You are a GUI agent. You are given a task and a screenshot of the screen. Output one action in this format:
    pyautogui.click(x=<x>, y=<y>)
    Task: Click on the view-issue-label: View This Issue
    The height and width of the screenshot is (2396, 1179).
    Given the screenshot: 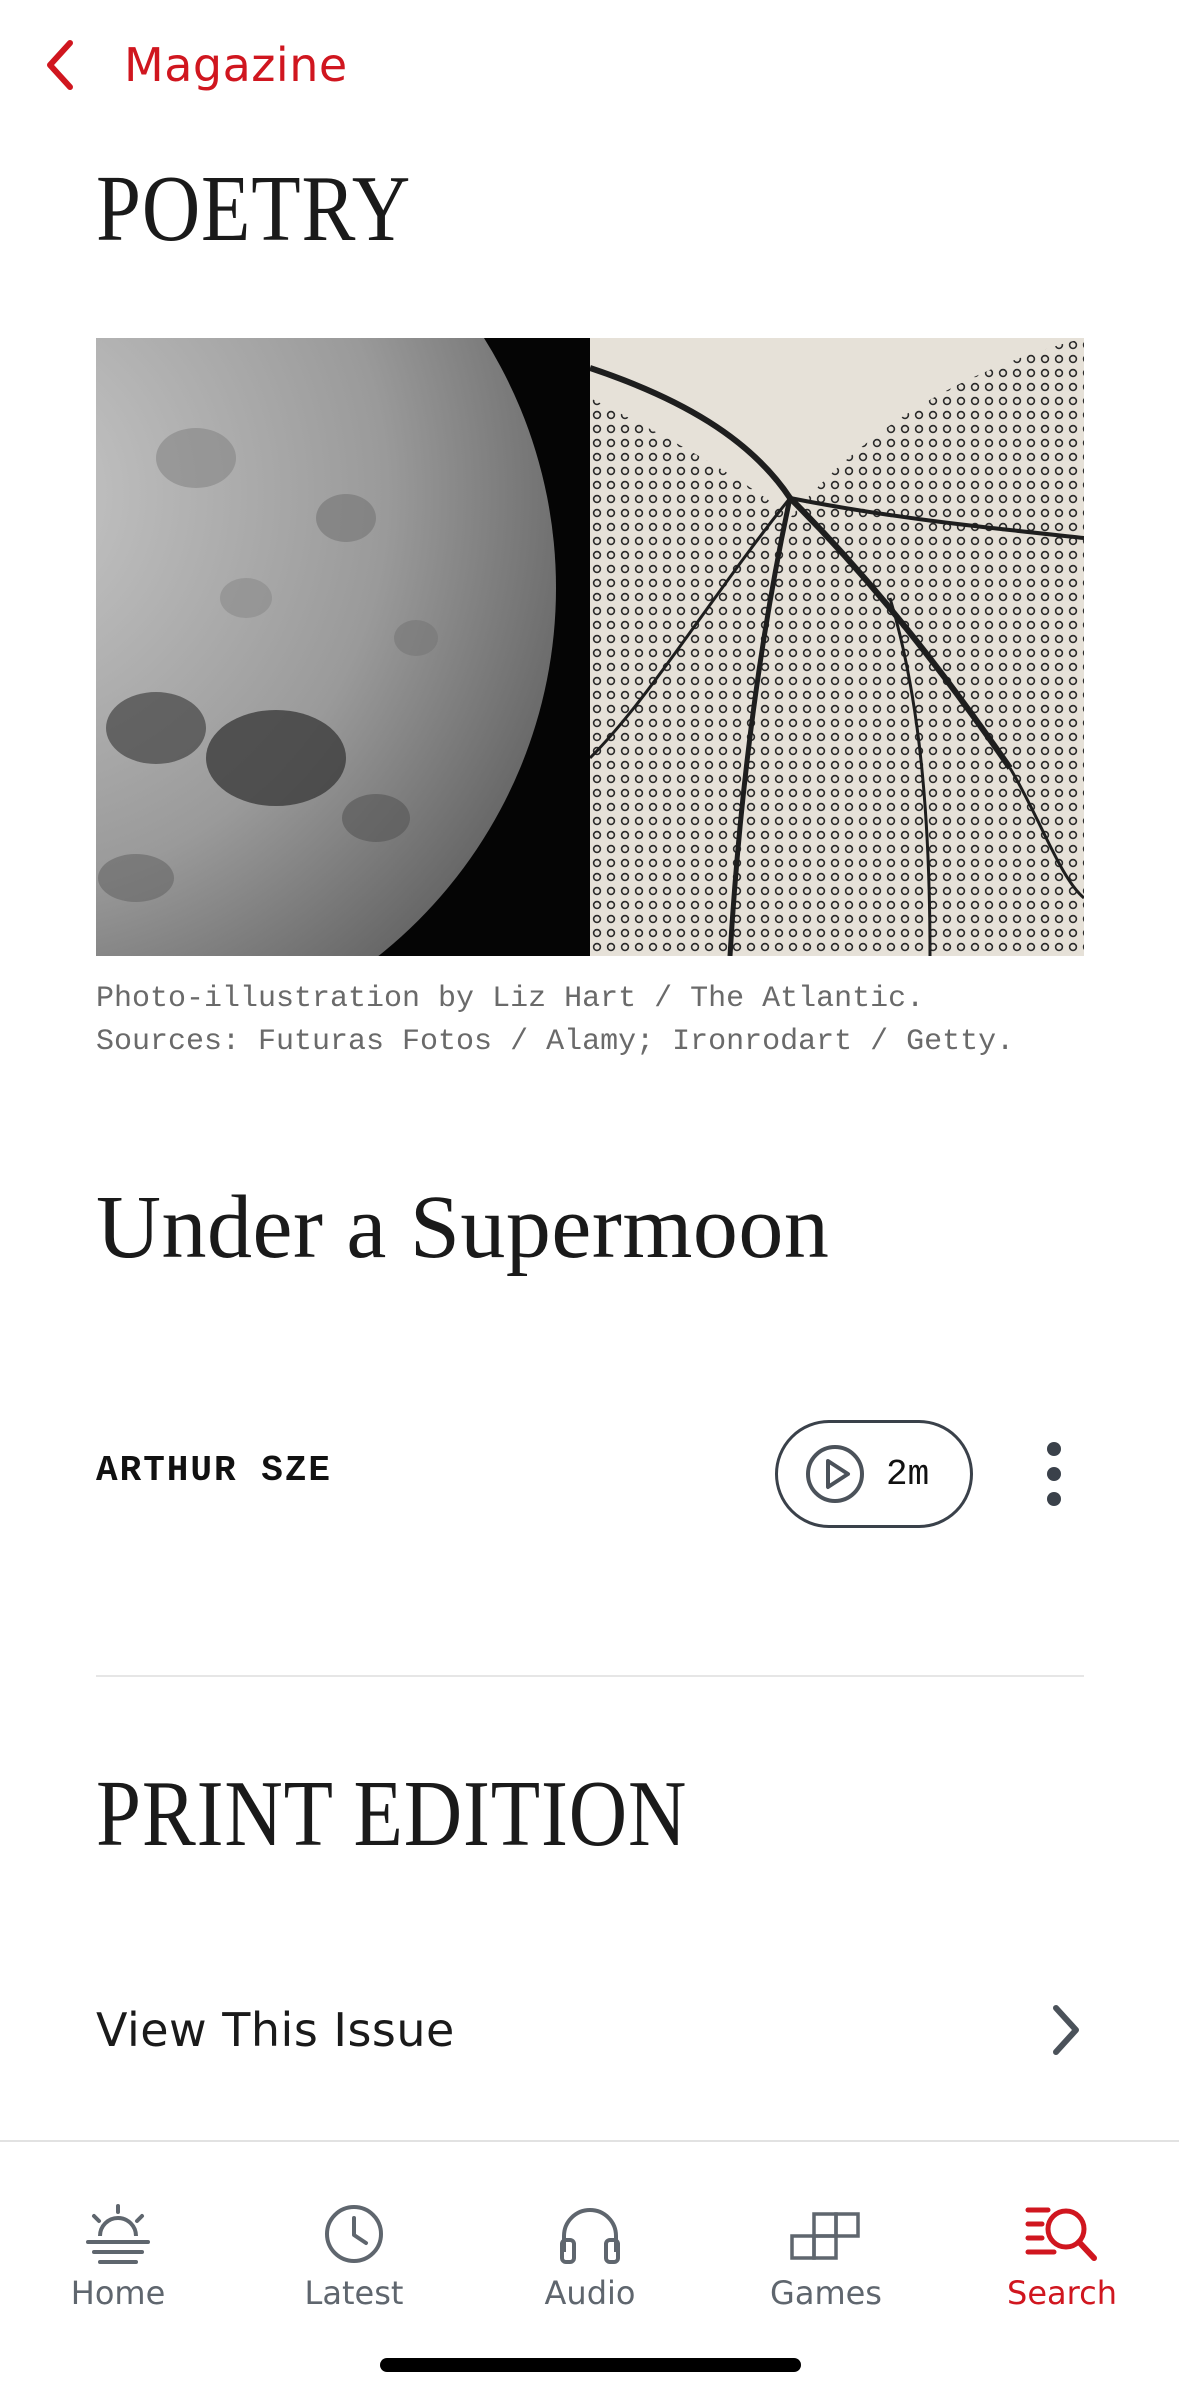 What is the action you would take?
    pyautogui.click(x=275, y=2030)
    